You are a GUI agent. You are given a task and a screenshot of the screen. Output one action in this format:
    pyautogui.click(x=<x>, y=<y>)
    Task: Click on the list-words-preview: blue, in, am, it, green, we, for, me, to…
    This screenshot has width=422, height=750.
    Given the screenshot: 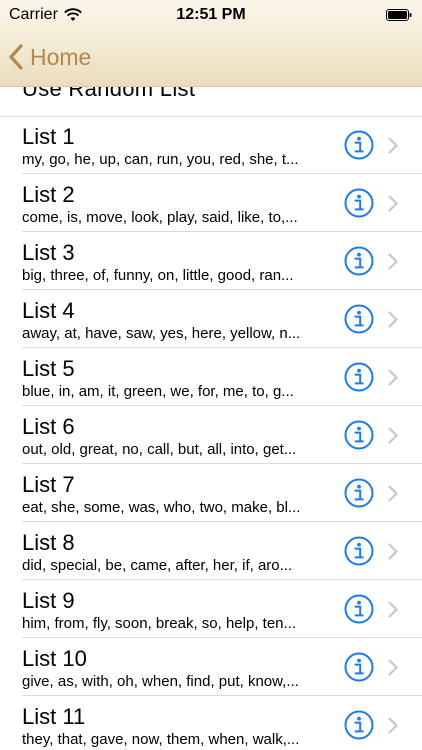 What is the action you would take?
    pyautogui.click(x=158, y=391)
    